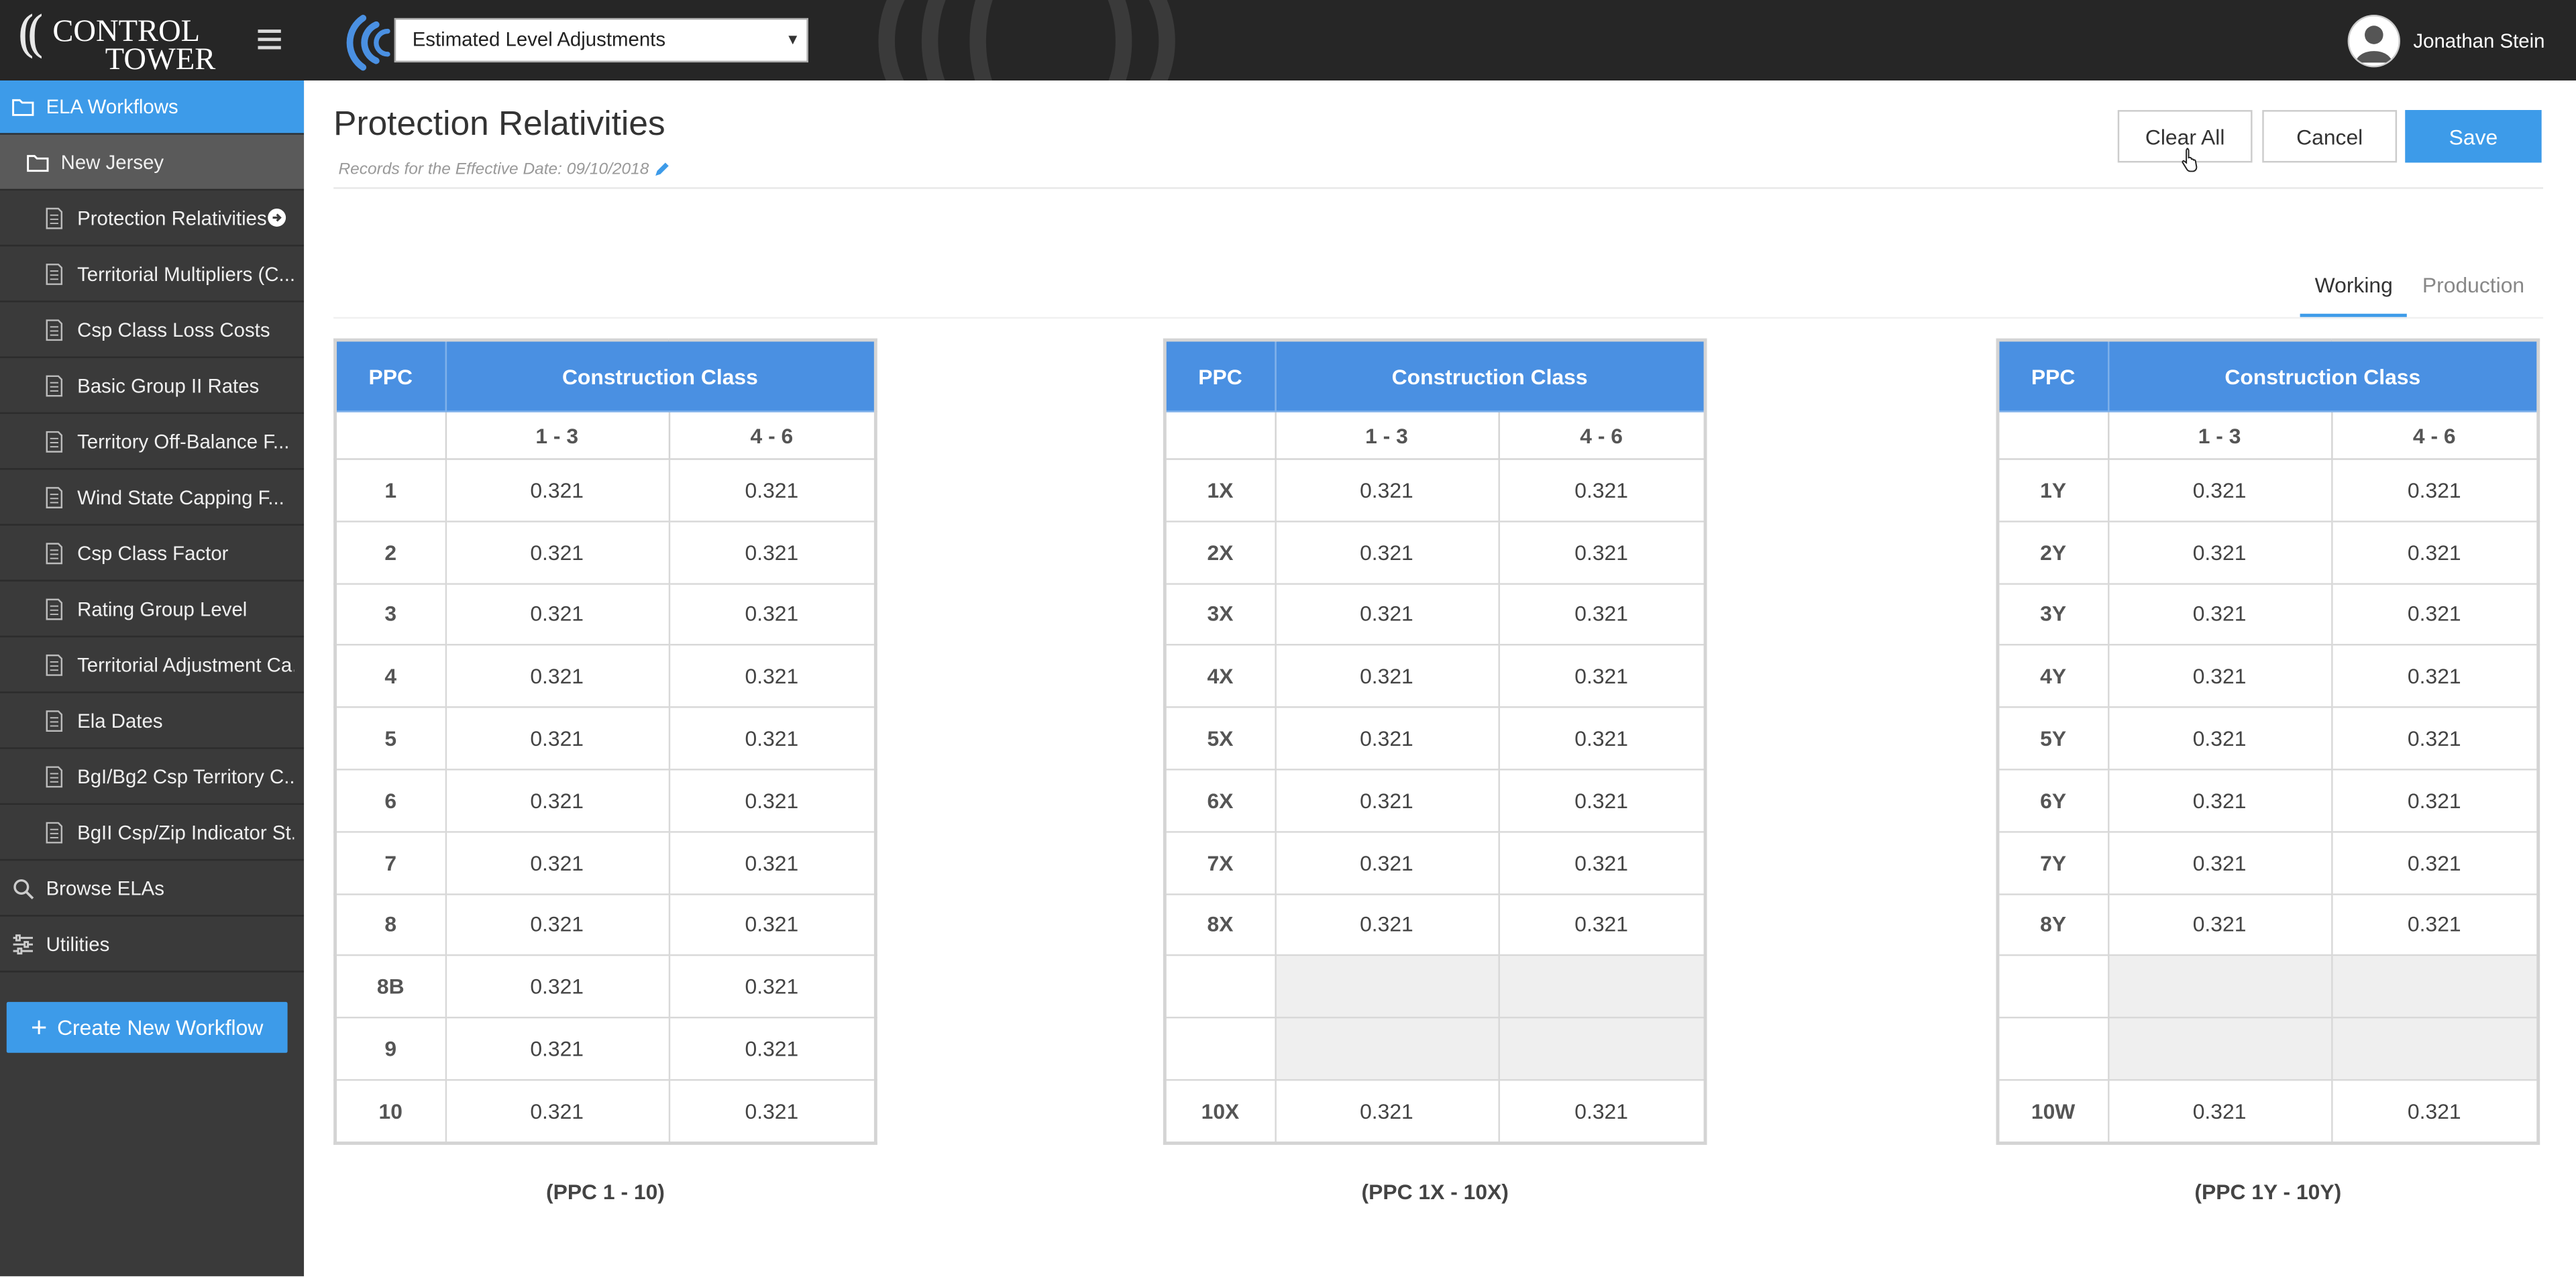  Describe the element at coordinates (2473, 136) in the screenshot. I see `save-button: Save` at that location.